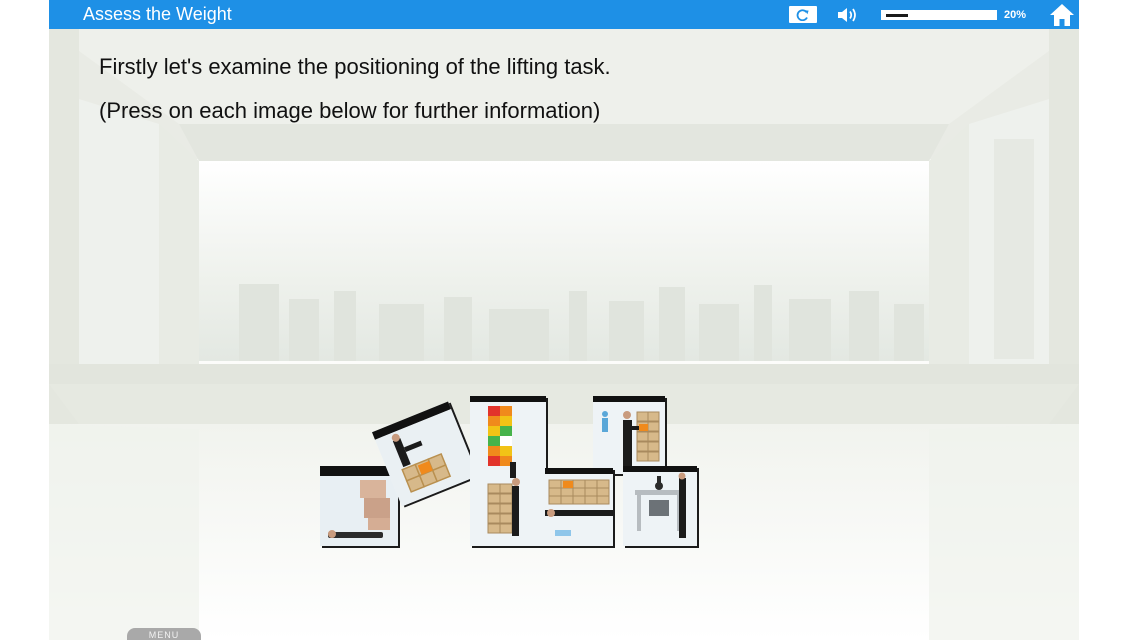  I want to click on menu-tab: MENU, so click(164, 634).